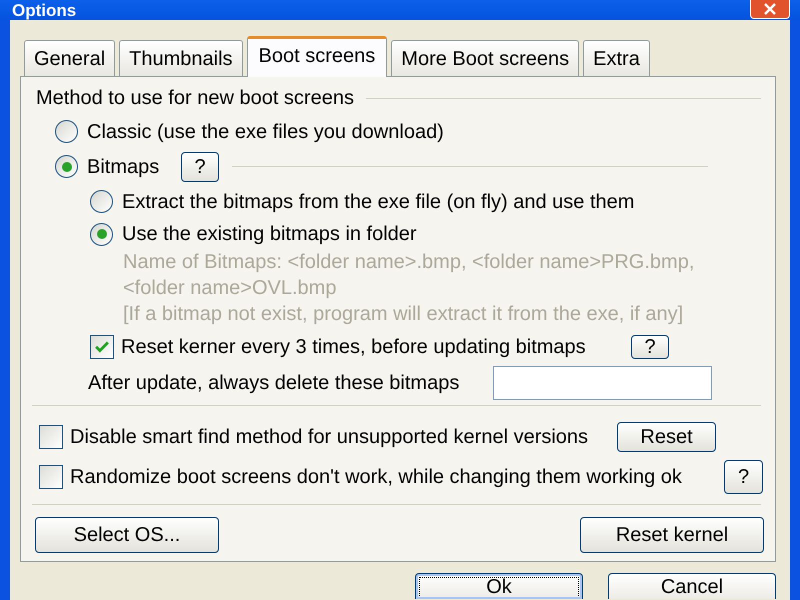 This screenshot has height=600, width=800. Describe the element at coordinates (354, 347) in the screenshot. I see `checkbox-label: Reset kerner every 3 times, before updating bitmaps` at that location.